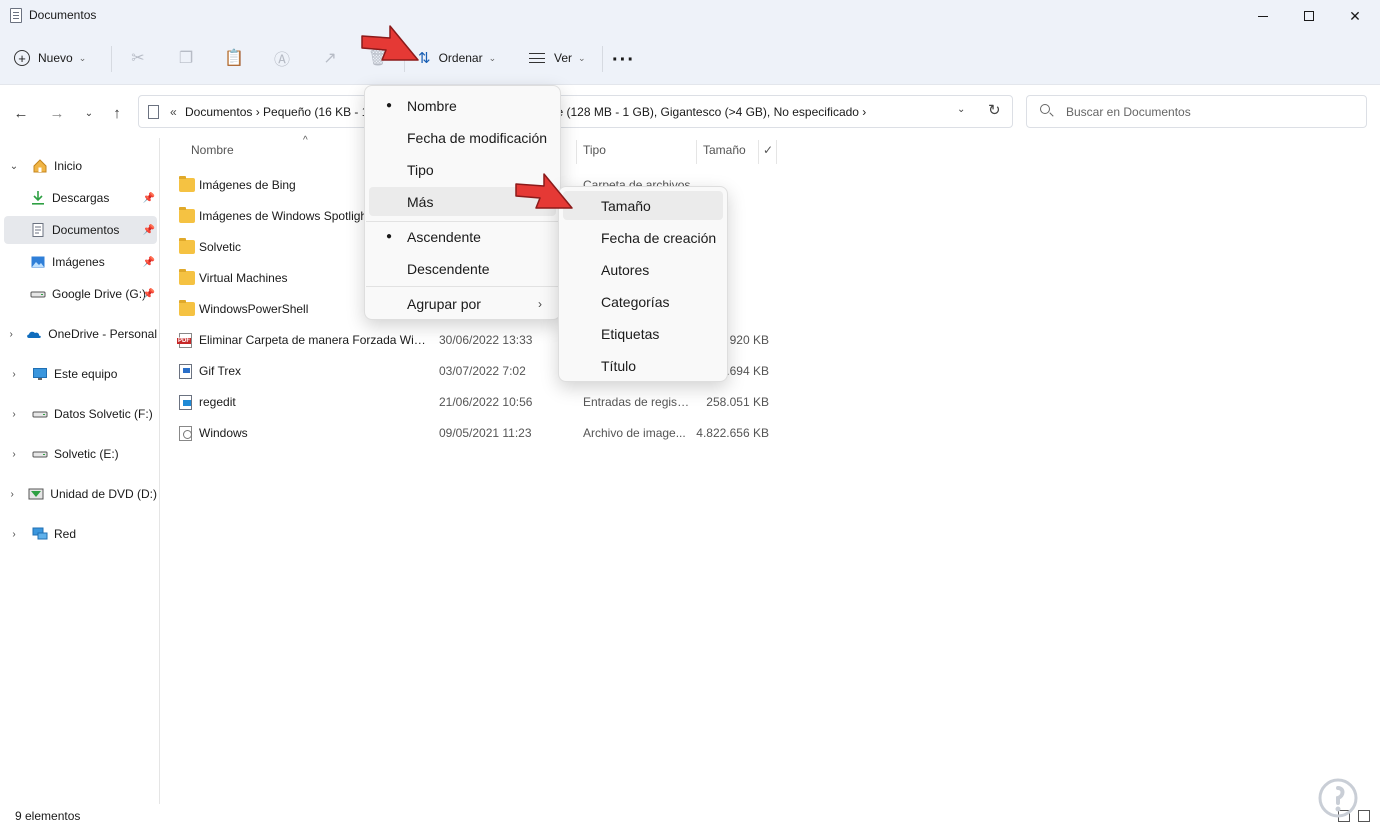 The height and width of the screenshot is (828, 1380). Describe the element at coordinates (63, 15) in the screenshot. I see `window-title: Documentos` at that location.